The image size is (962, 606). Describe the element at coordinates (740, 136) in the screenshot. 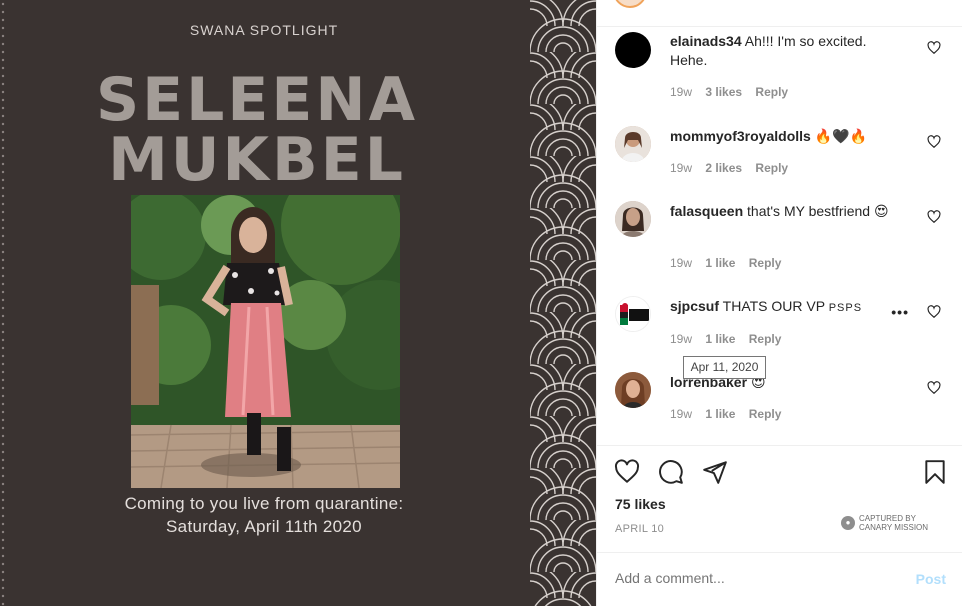

I see `comment-username: mommyof3royaldolls` at that location.